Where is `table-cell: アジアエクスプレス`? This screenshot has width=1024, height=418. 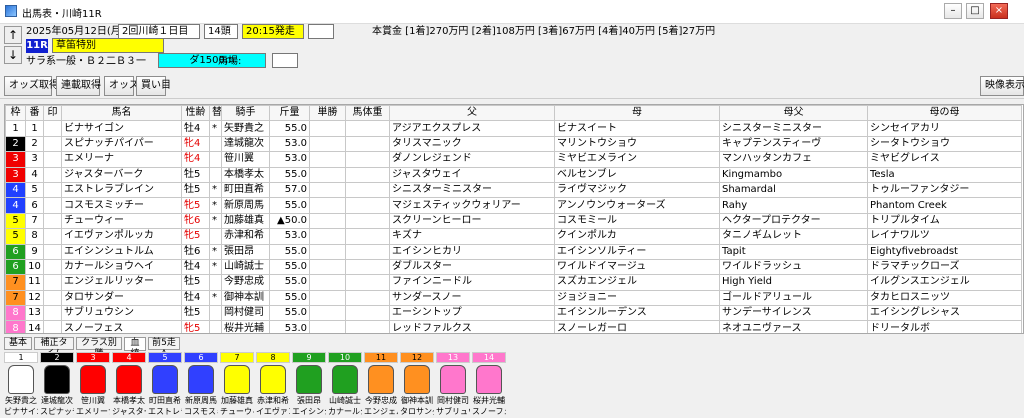 table-cell: アジアエクスプレス is located at coordinates (472, 128).